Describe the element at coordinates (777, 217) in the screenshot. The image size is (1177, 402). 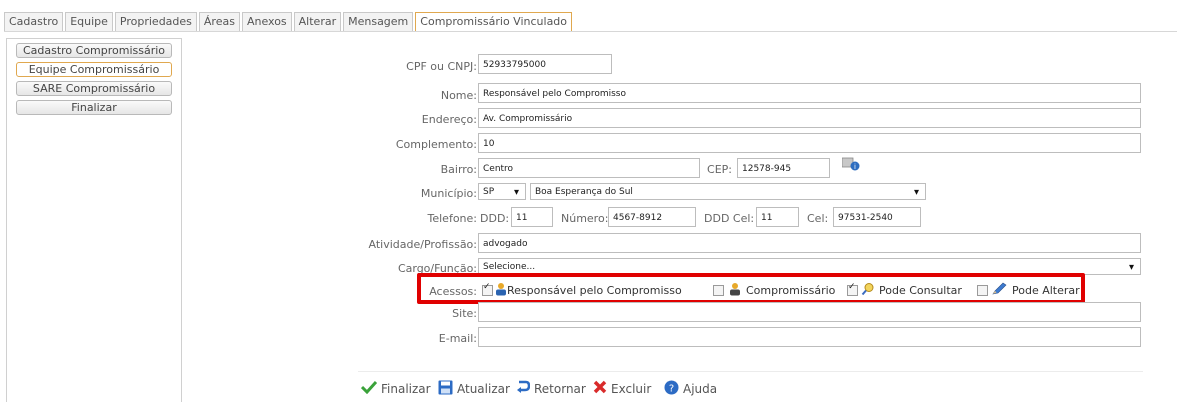
I see `ddd-cel-input: 11` at that location.